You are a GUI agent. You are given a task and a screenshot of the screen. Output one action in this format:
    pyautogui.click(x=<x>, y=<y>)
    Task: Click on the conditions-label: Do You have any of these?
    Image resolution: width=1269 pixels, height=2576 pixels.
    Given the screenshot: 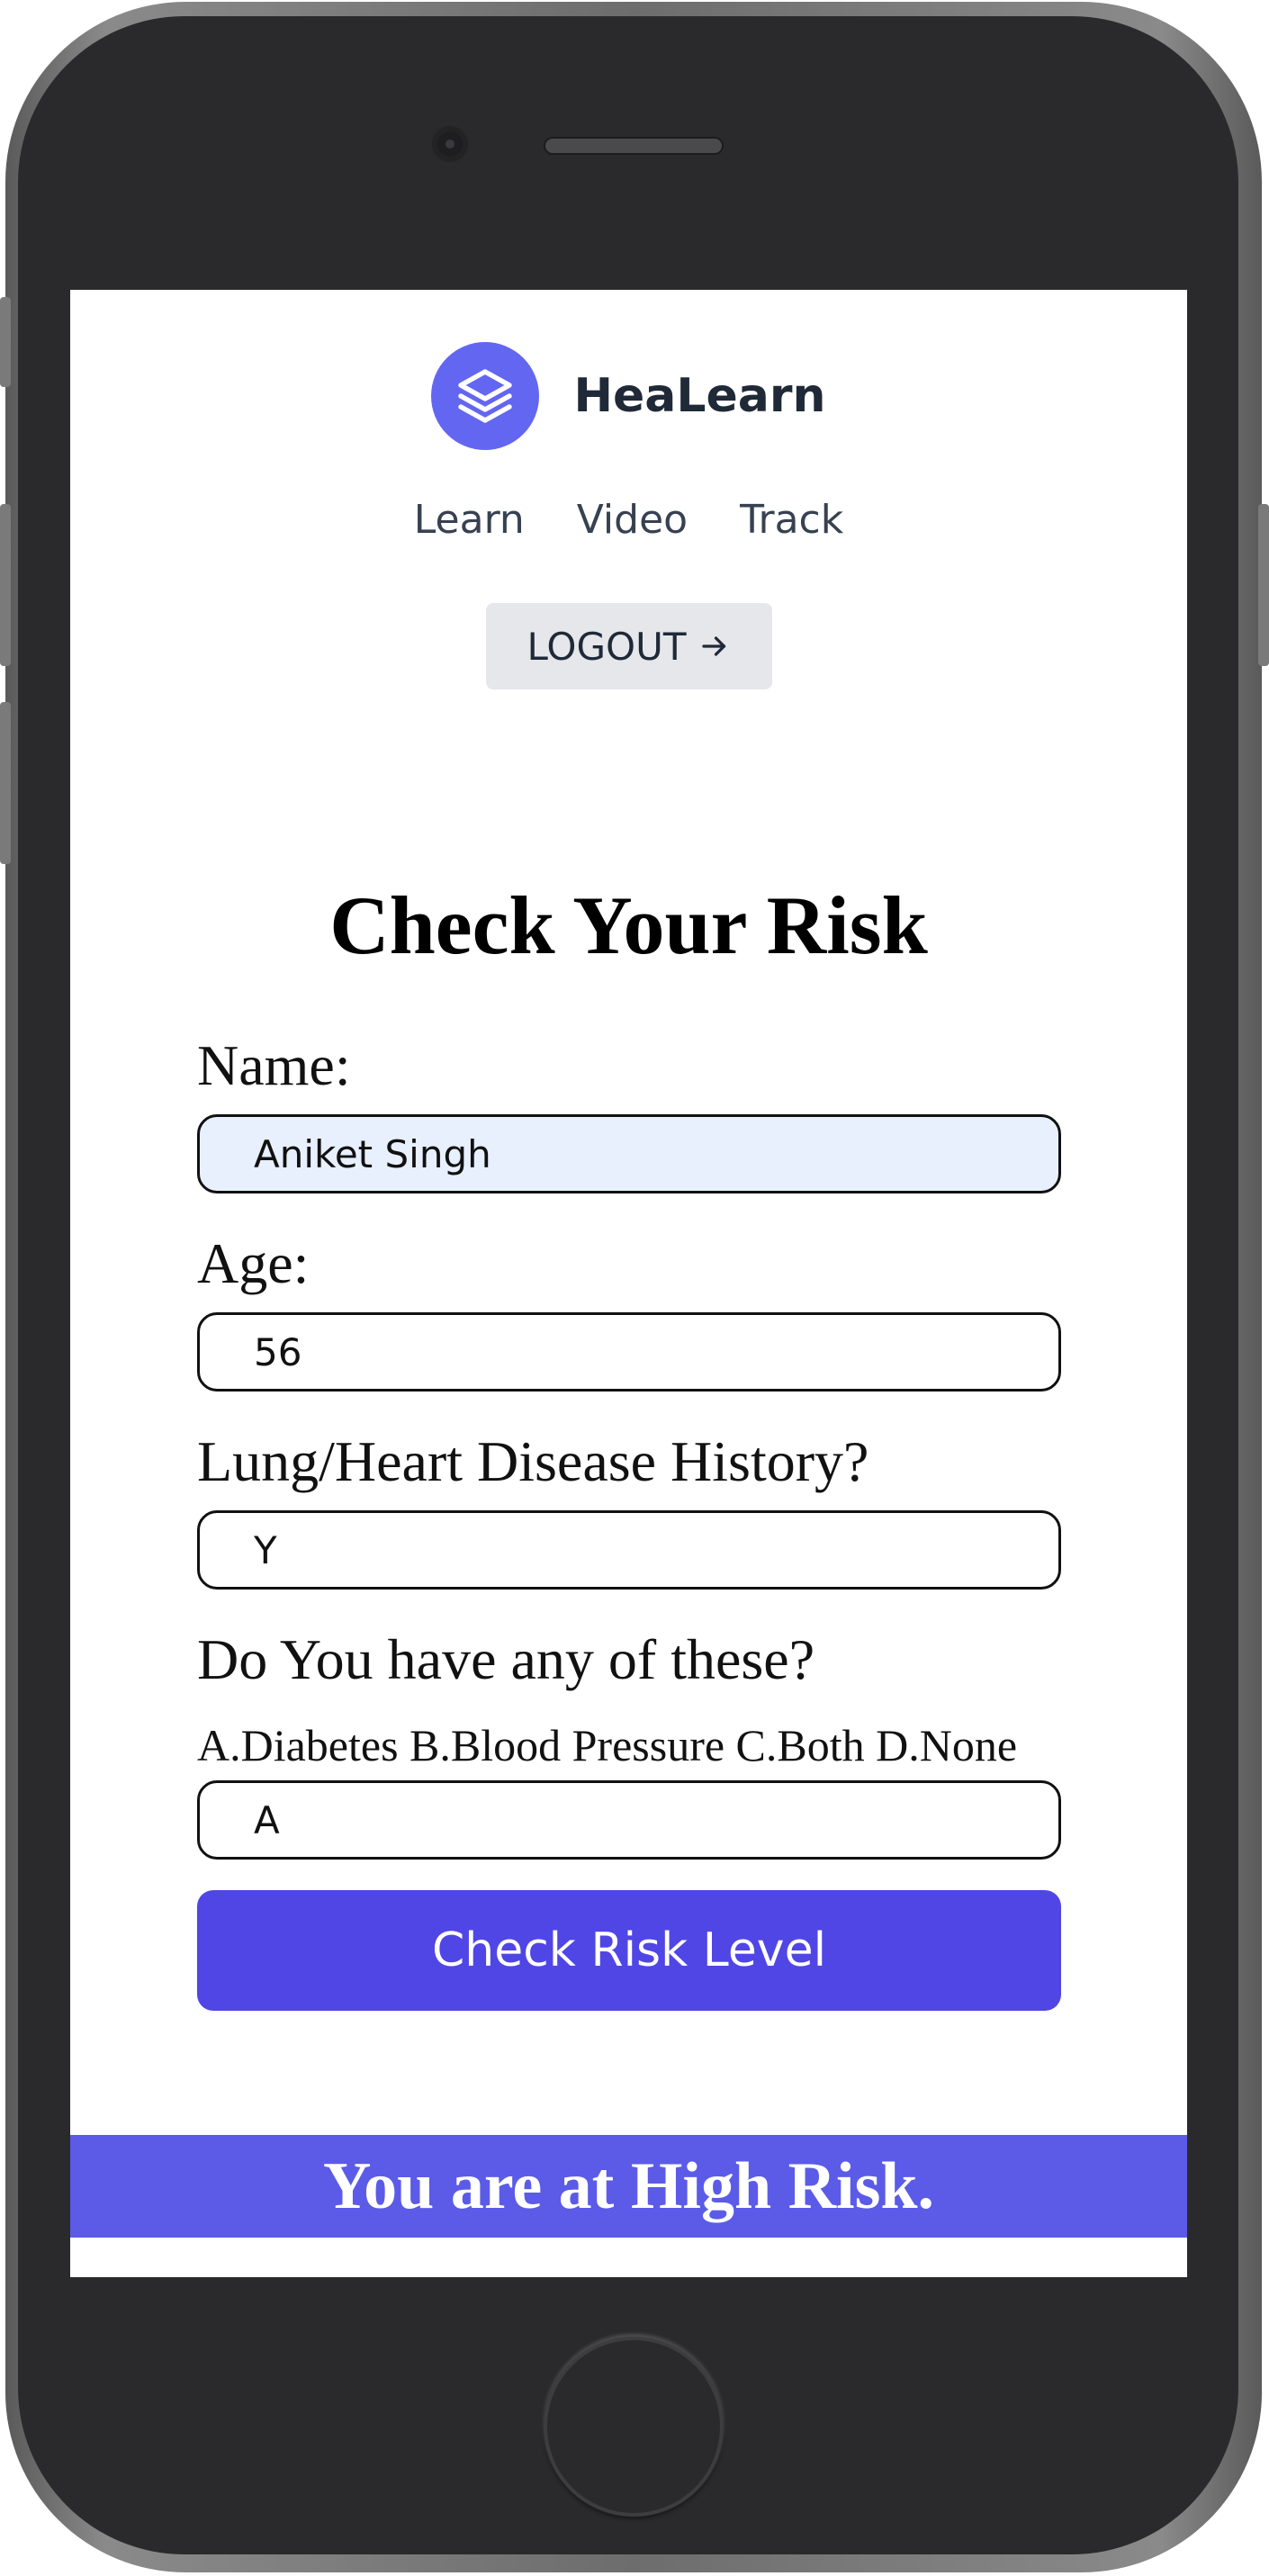 What is the action you would take?
    pyautogui.click(x=506, y=1659)
    